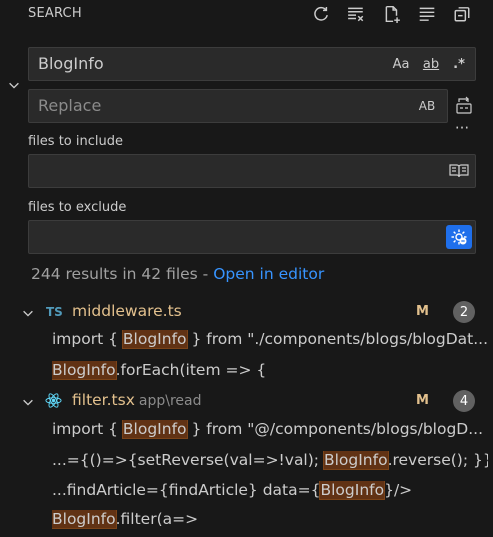  I want to click on clear-all-icon, so click(356, 14).